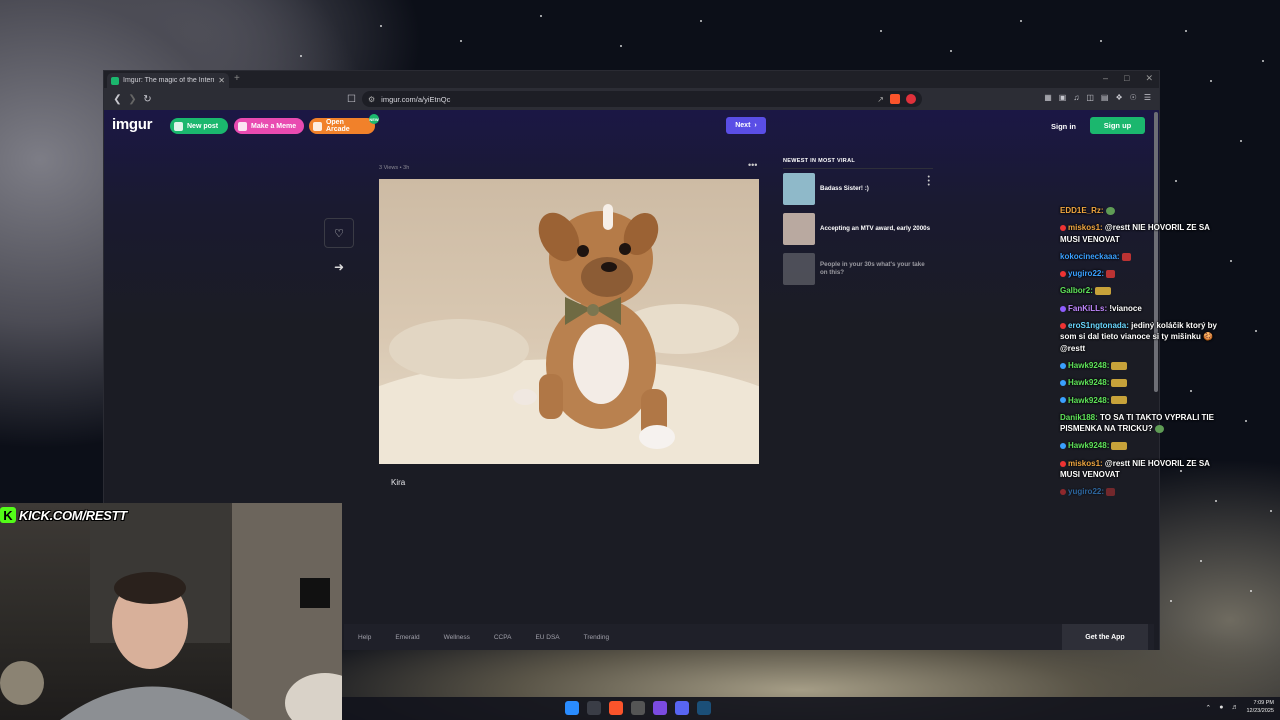 The image size is (1280, 720). Describe the element at coordinates (642, 99) in the screenshot. I see `url-field: ⚙ imgur.com/a/yiEtnQc ↗` at that location.